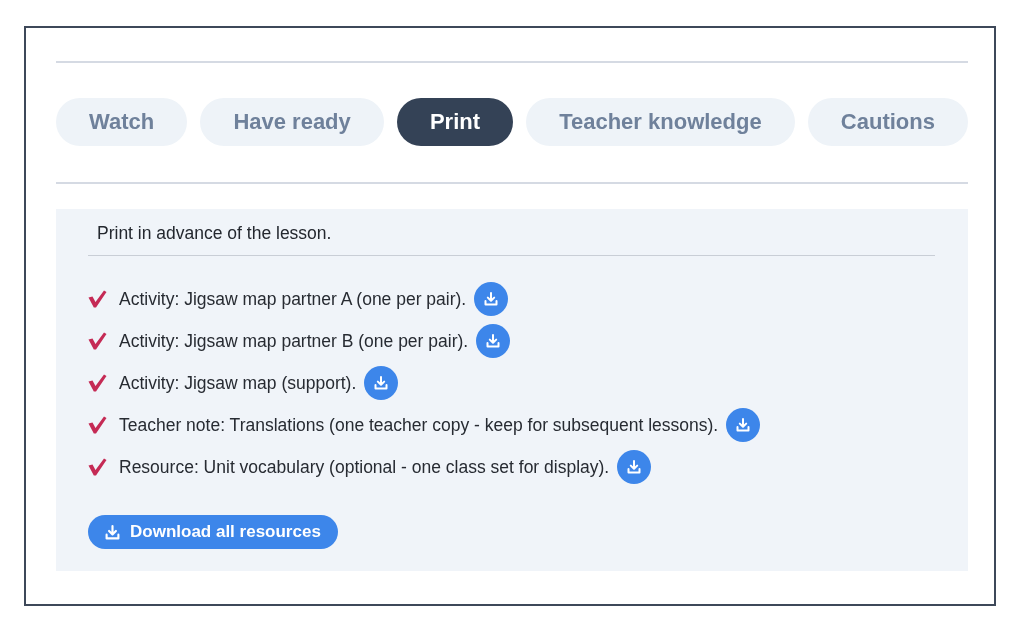 The height and width of the screenshot is (631, 1024). Describe the element at coordinates (888, 122) in the screenshot. I see `tab: Cautions` at that location.